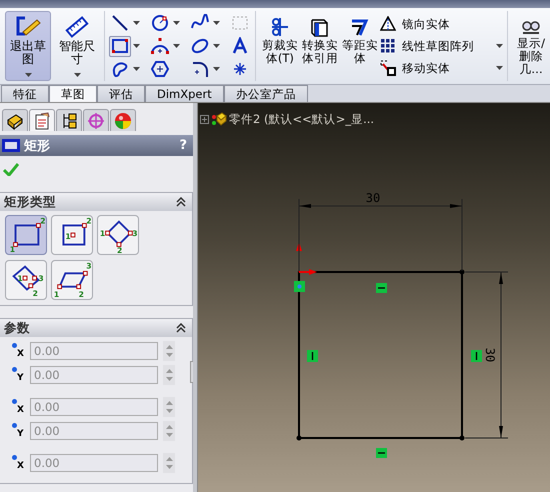  I want to click on toolbar-button: 等距实体, so click(360, 46).